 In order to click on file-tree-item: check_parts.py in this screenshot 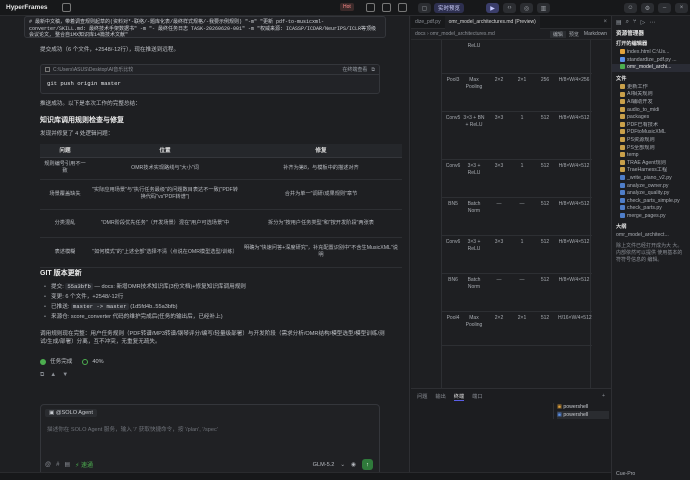, I will do `click(651, 209)`.